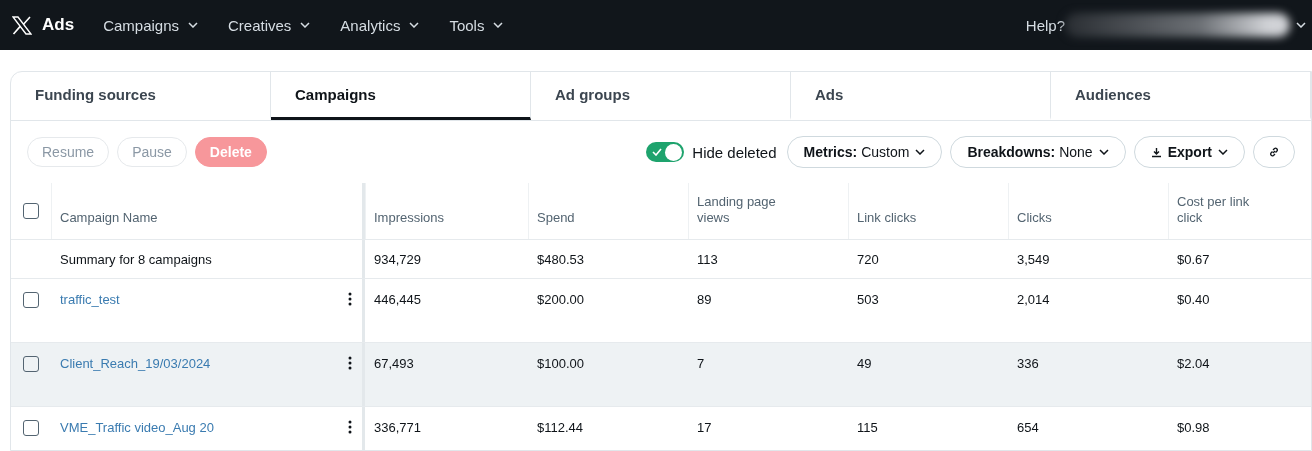  Describe the element at coordinates (1028, 427) in the screenshot. I see `table-cell: 654` at that location.